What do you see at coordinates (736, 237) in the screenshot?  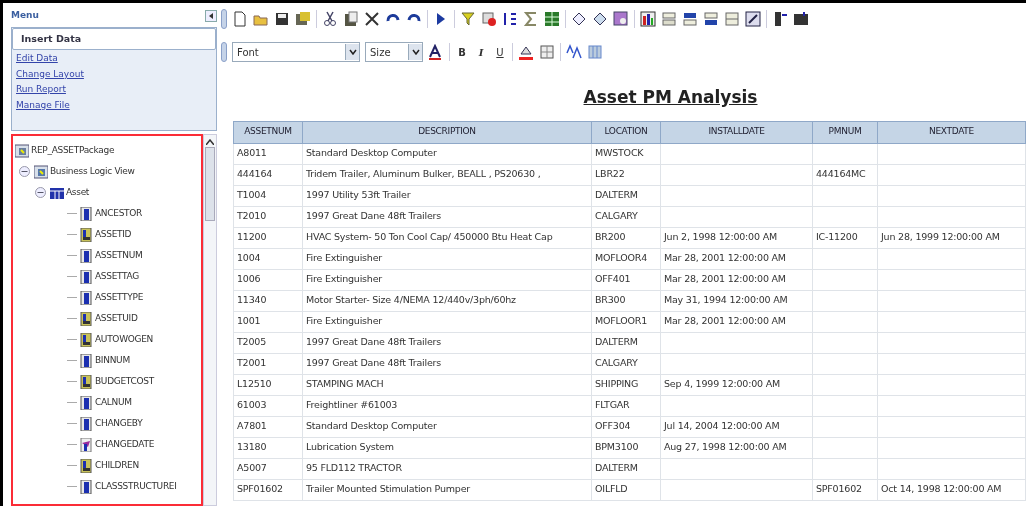 I see `table-cell: Jun 2, 1998 12:00:00 AM` at bounding box center [736, 237].